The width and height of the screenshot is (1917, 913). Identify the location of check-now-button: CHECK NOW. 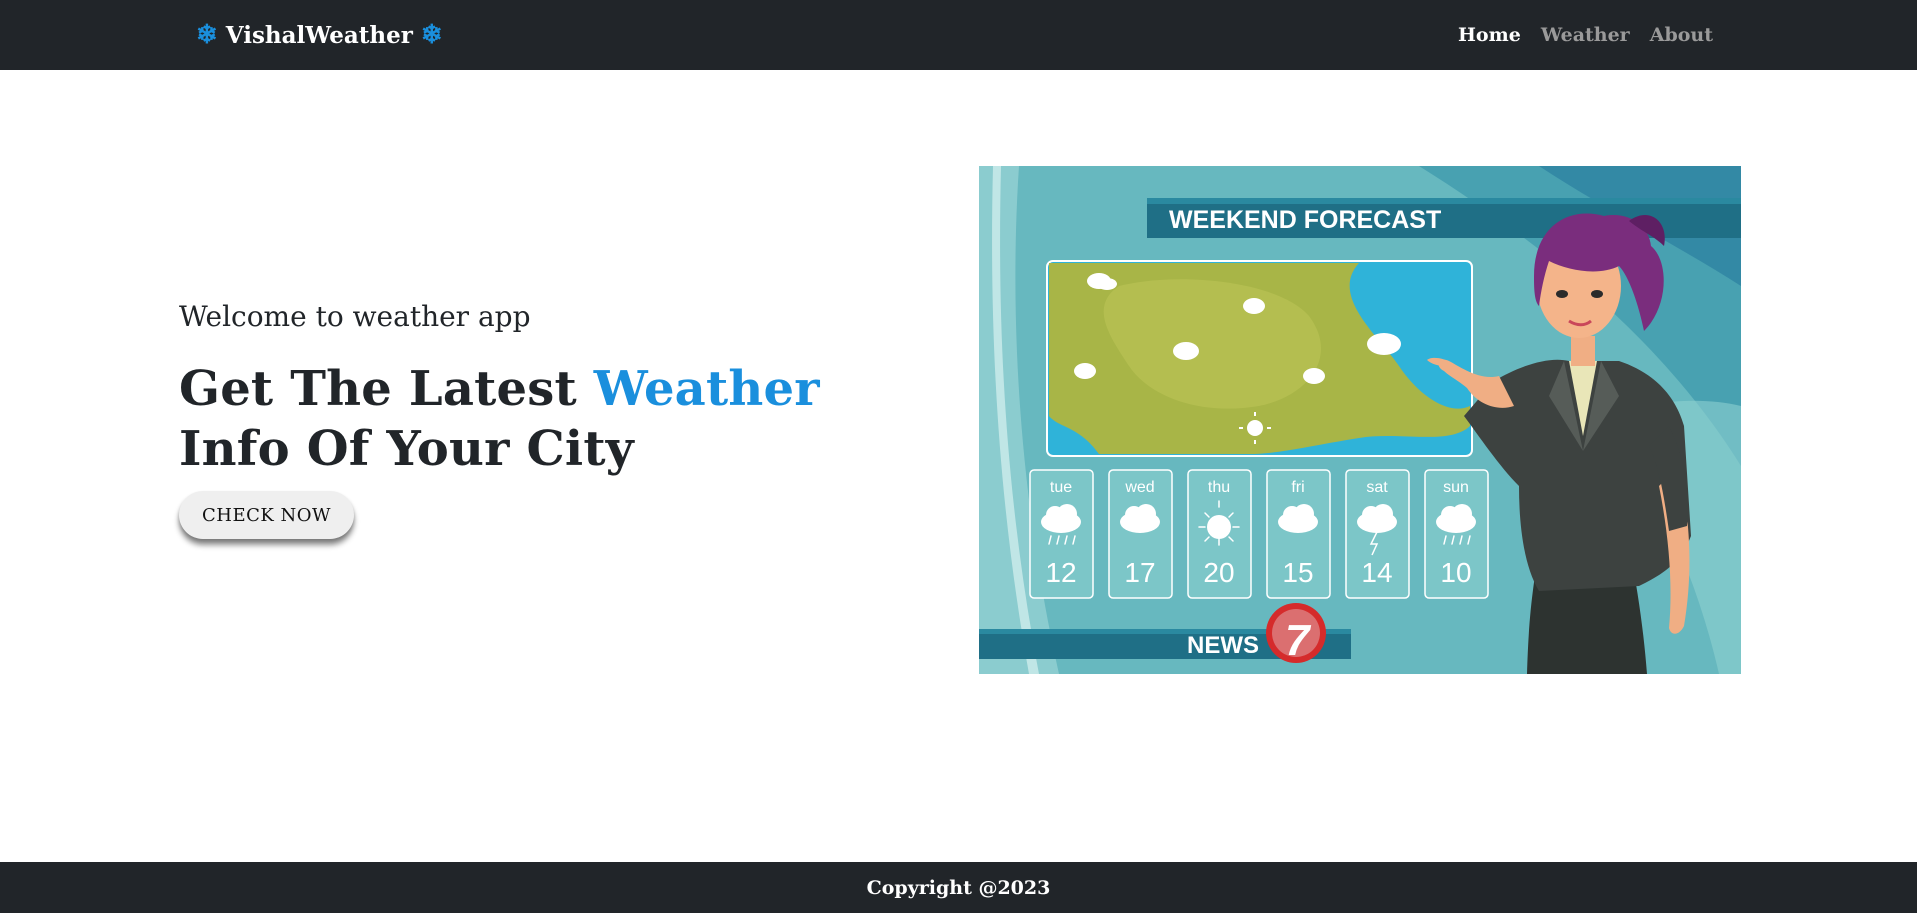
(266, 515).